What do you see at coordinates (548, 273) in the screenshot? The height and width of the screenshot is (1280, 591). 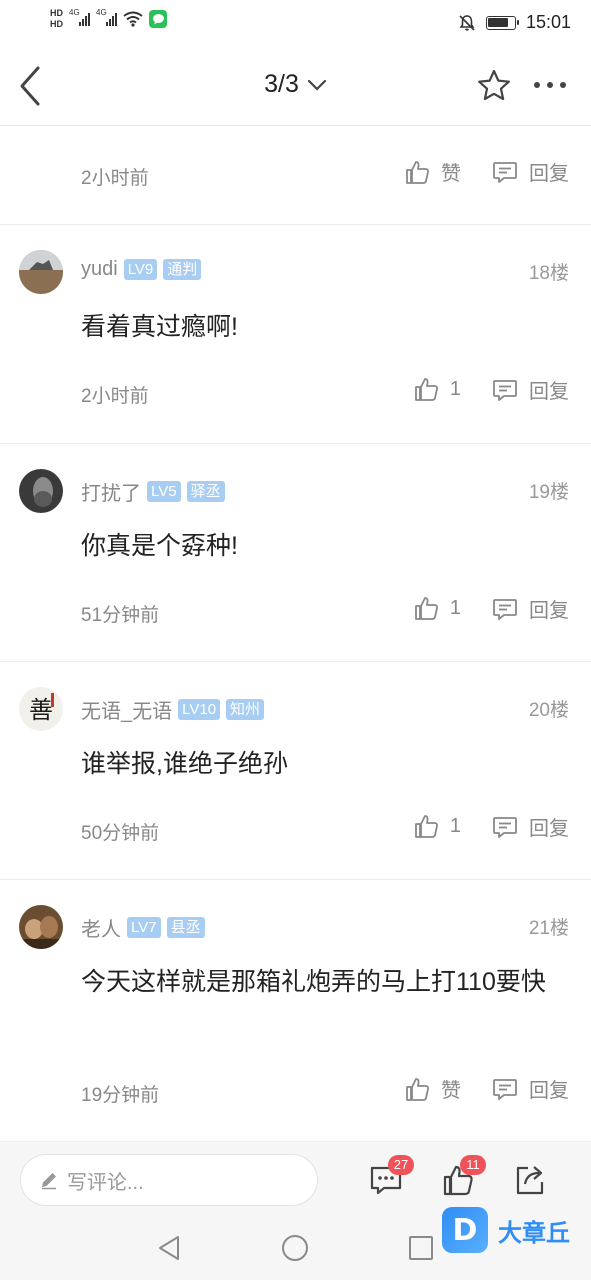 I see `floor-number: 18楼` at bounding box center [548, 273].